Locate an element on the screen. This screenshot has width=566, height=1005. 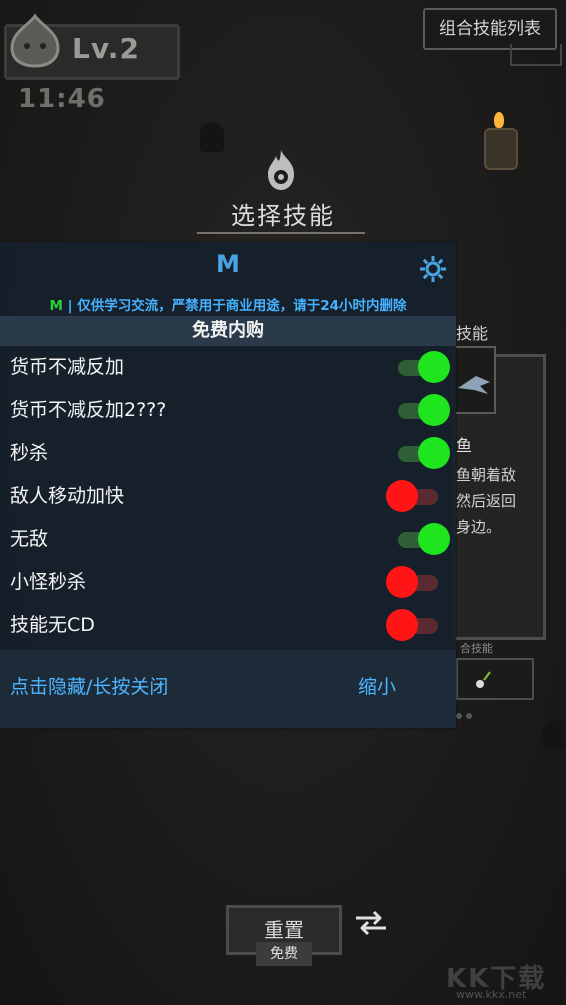
notice-prefix: M is located at coordinates (56, 306).